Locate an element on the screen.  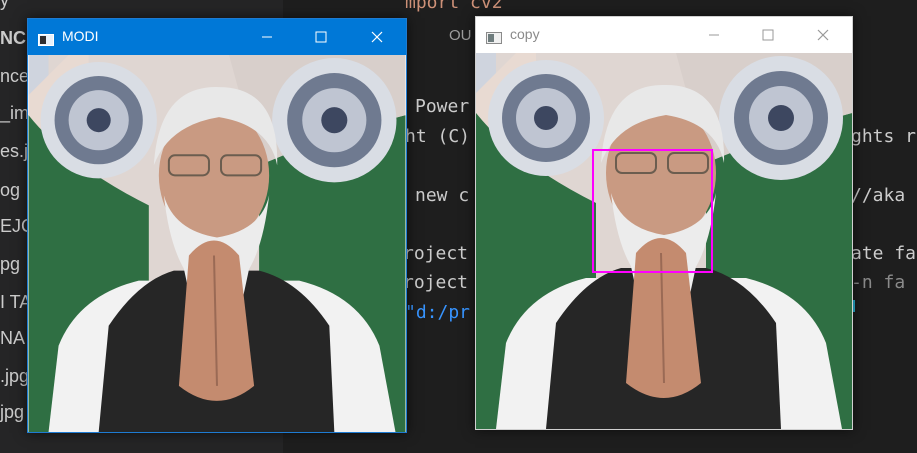
title-bar: MODI is located at coordinates (217, 37).